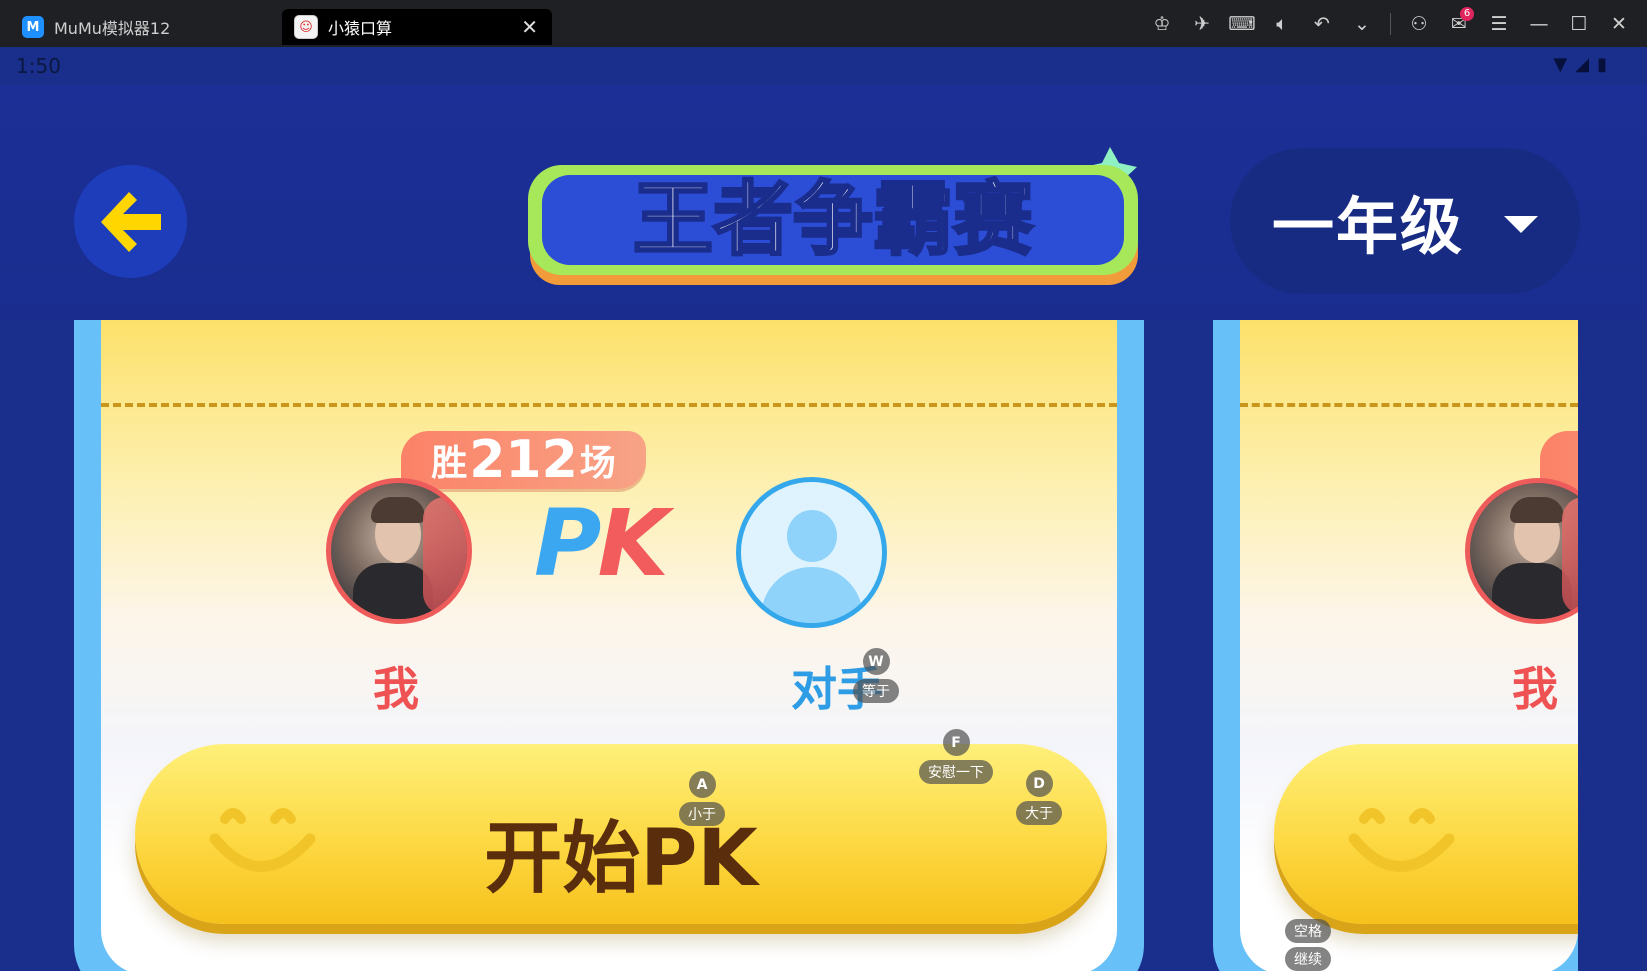 The height and width of the screenshot is (971, 1647). Describe the element at coordinates (1362, 24) in the screenshot. I see `chevron-down-icon: ⌄` at that location.